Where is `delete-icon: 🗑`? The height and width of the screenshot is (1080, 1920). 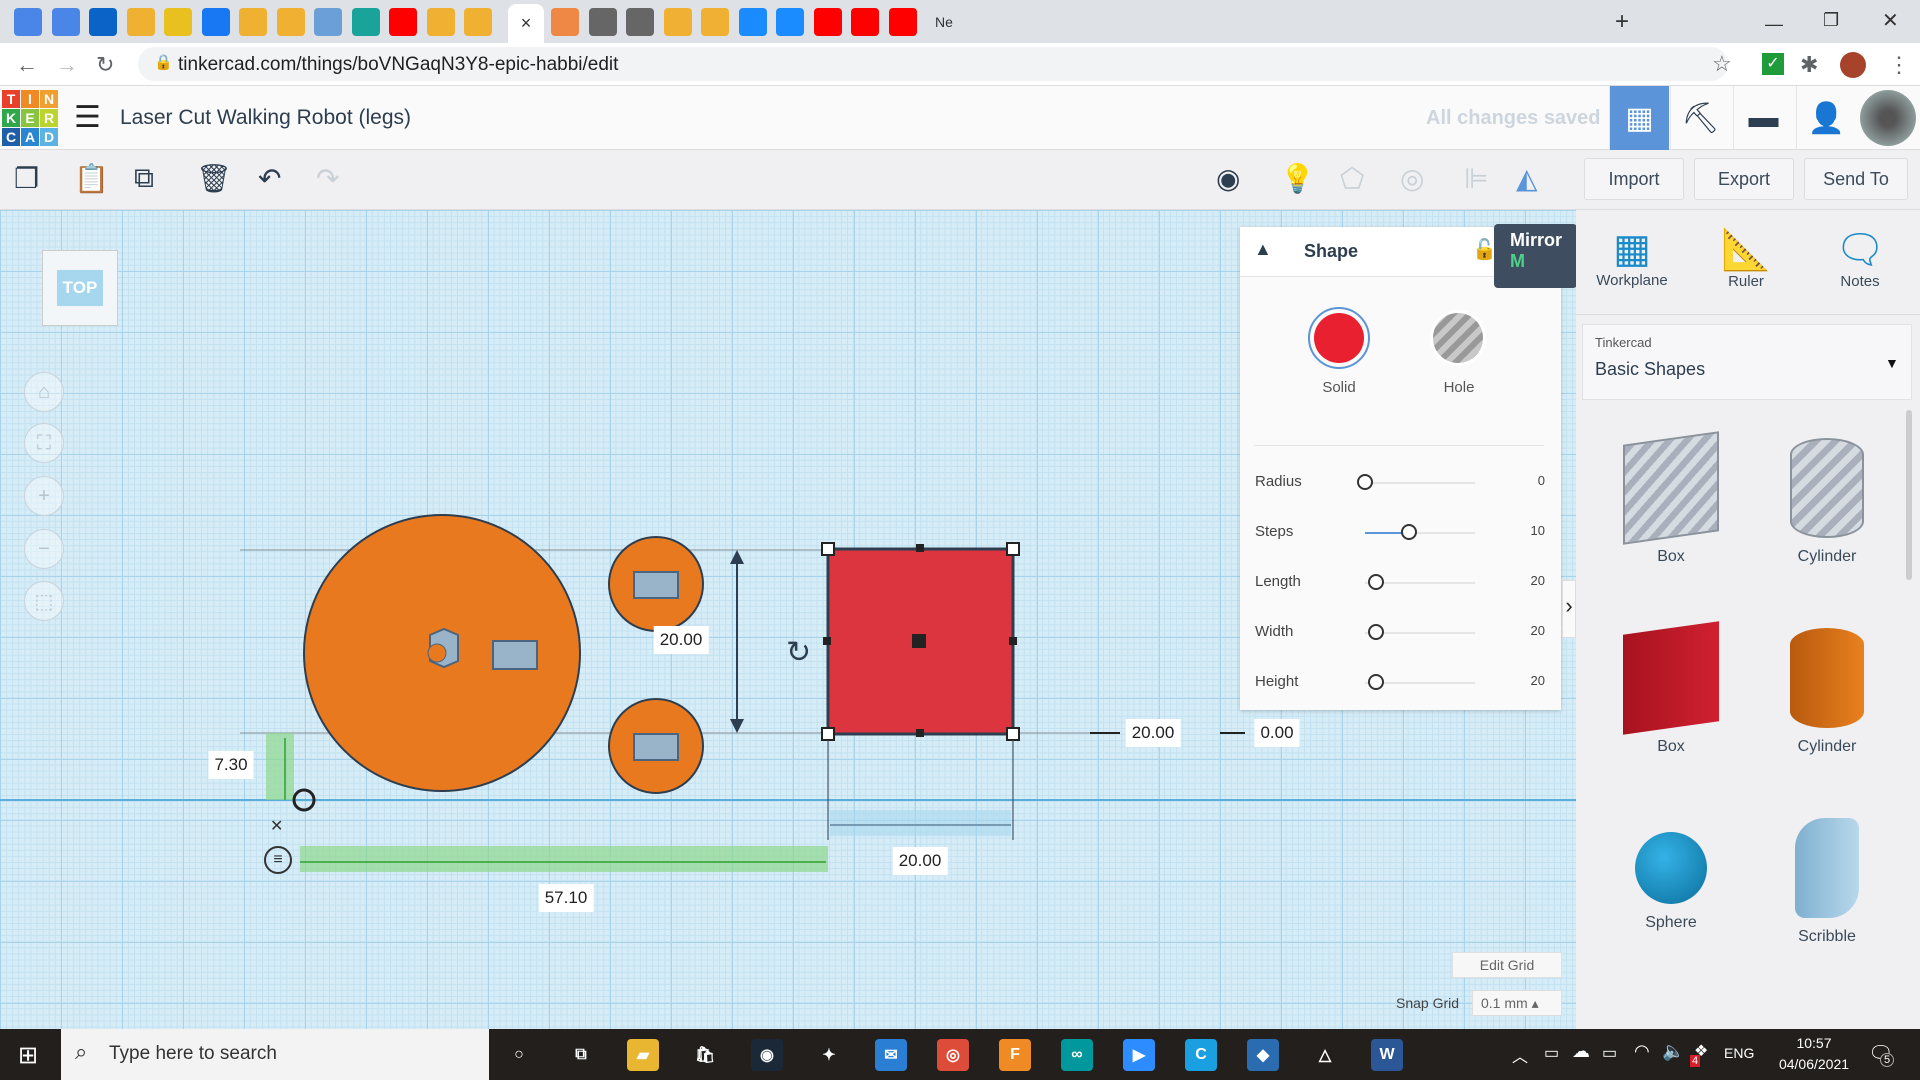
delete-icon: 🗑 is located at coordinates (214, 178).